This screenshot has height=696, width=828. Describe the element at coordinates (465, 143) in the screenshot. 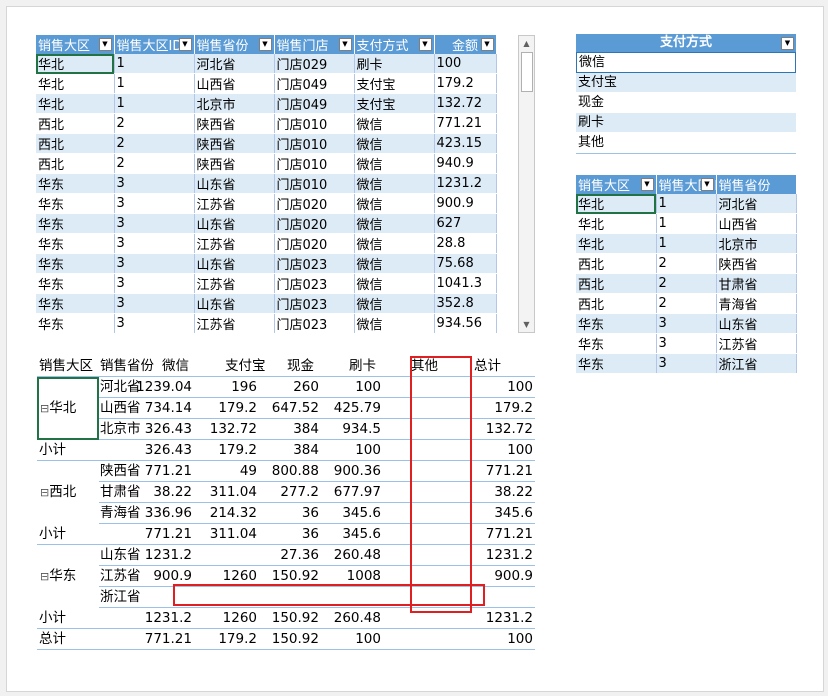

I see `table-cell: 423.15` at that location.